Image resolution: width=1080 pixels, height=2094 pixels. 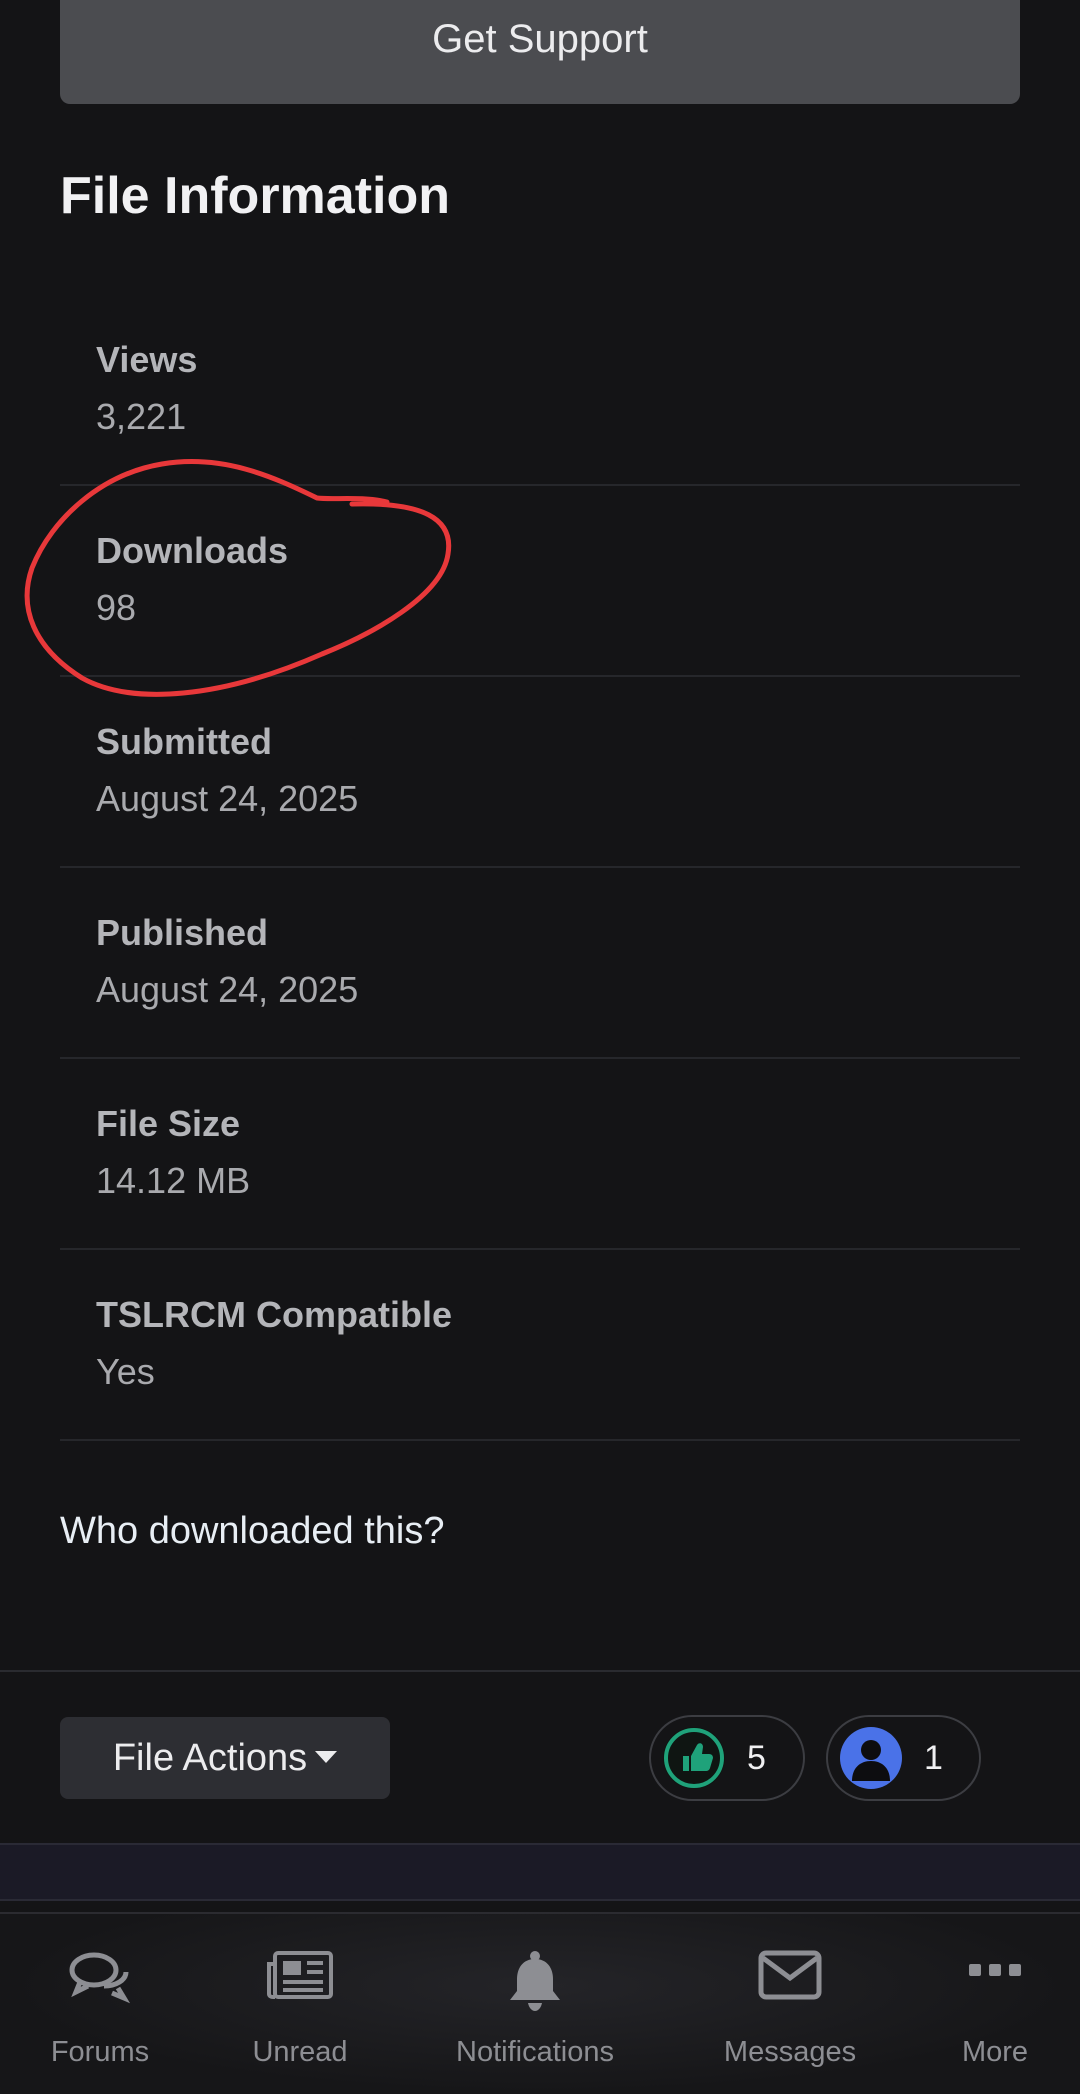 I want to click on info-label: Published, so click(x=182, y=932).